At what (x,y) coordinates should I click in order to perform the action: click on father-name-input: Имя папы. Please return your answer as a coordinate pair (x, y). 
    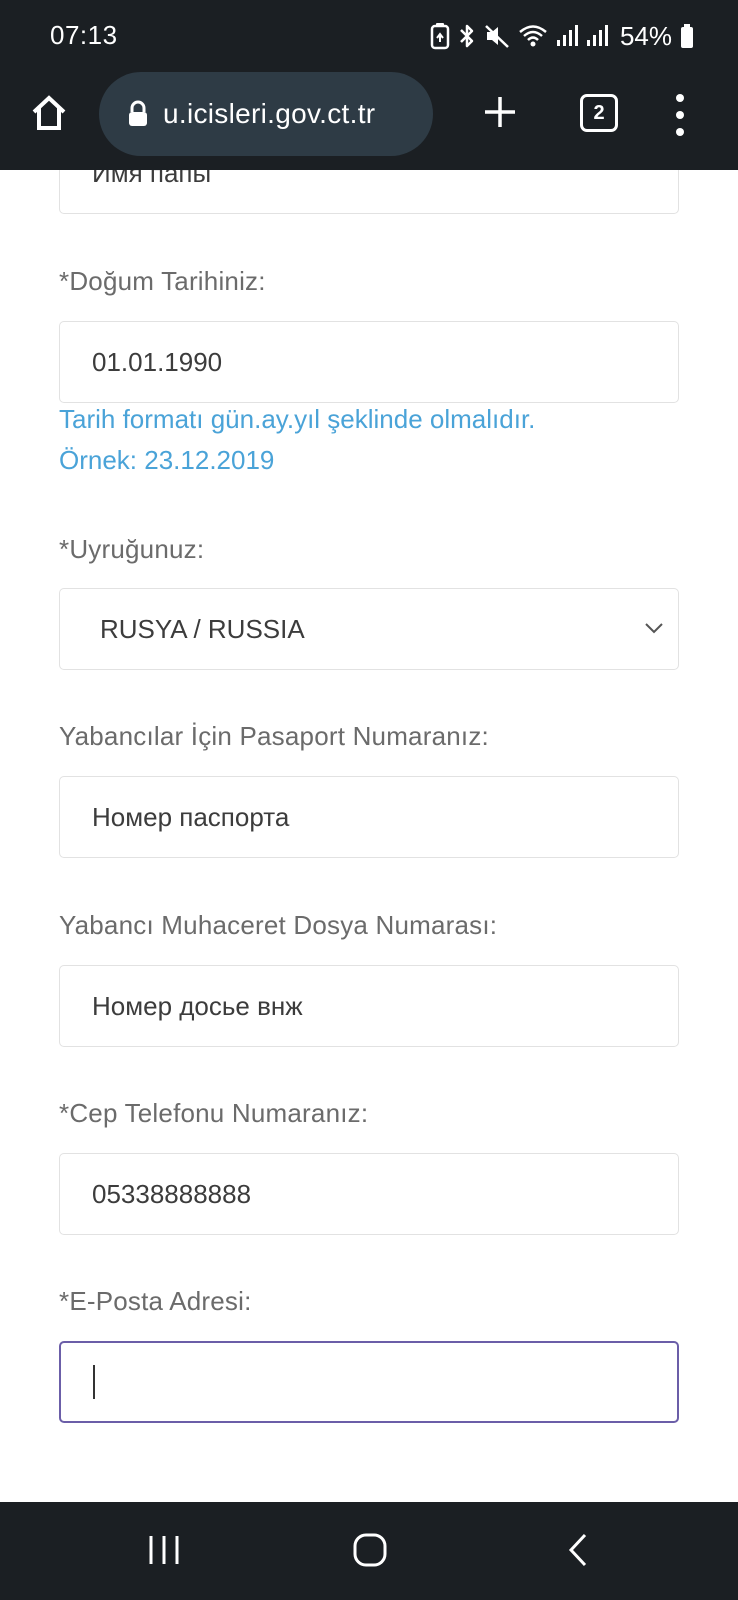
    Looking at the image, I should click on (369, 192).